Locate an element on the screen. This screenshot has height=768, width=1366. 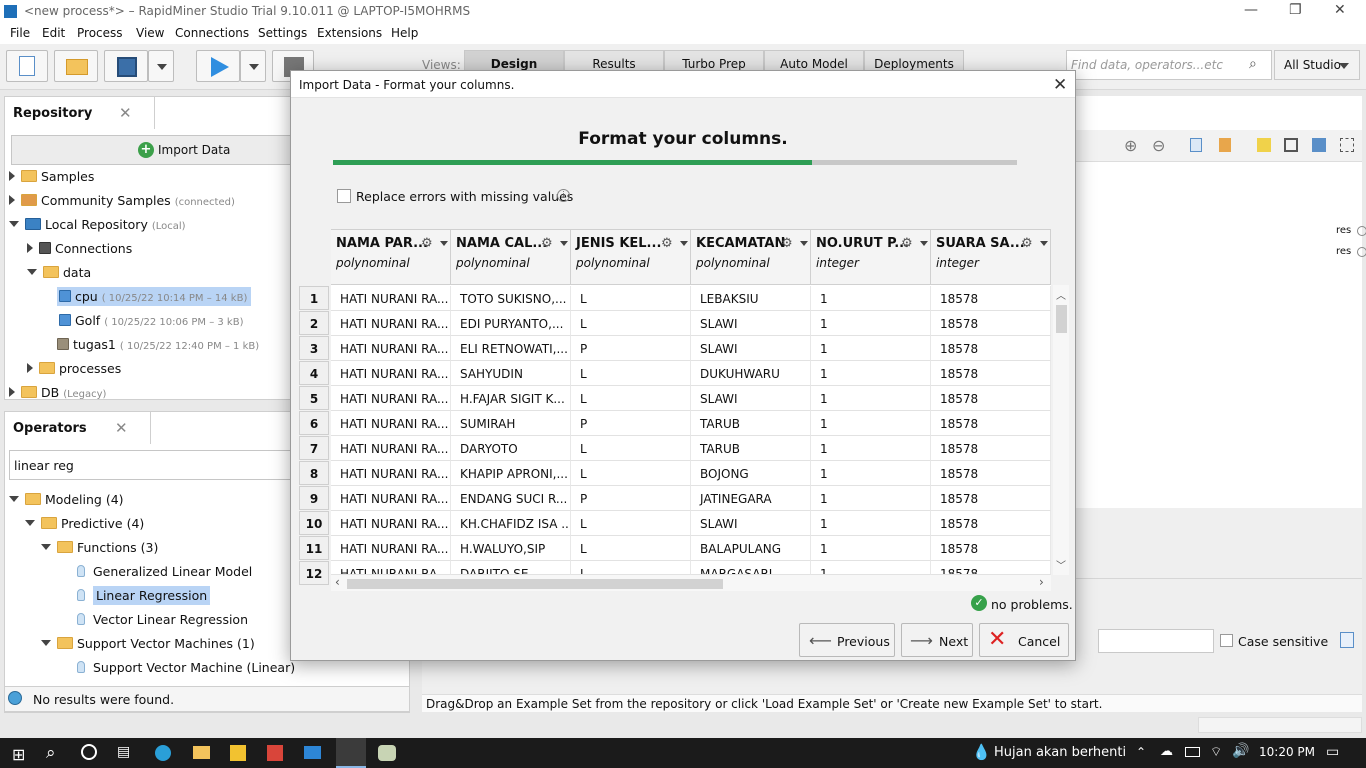
tree-item-data: data is located at coordinates (59, 272).